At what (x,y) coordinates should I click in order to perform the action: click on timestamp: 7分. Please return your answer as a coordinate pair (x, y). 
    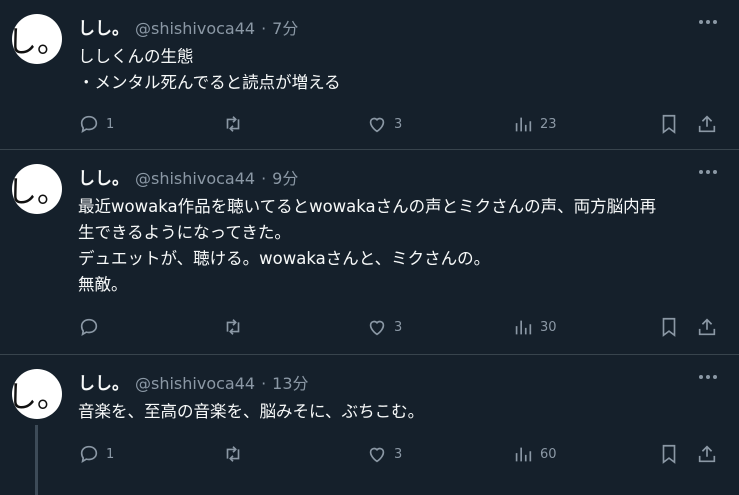
    Looking at the image, I should click on (285, 27).